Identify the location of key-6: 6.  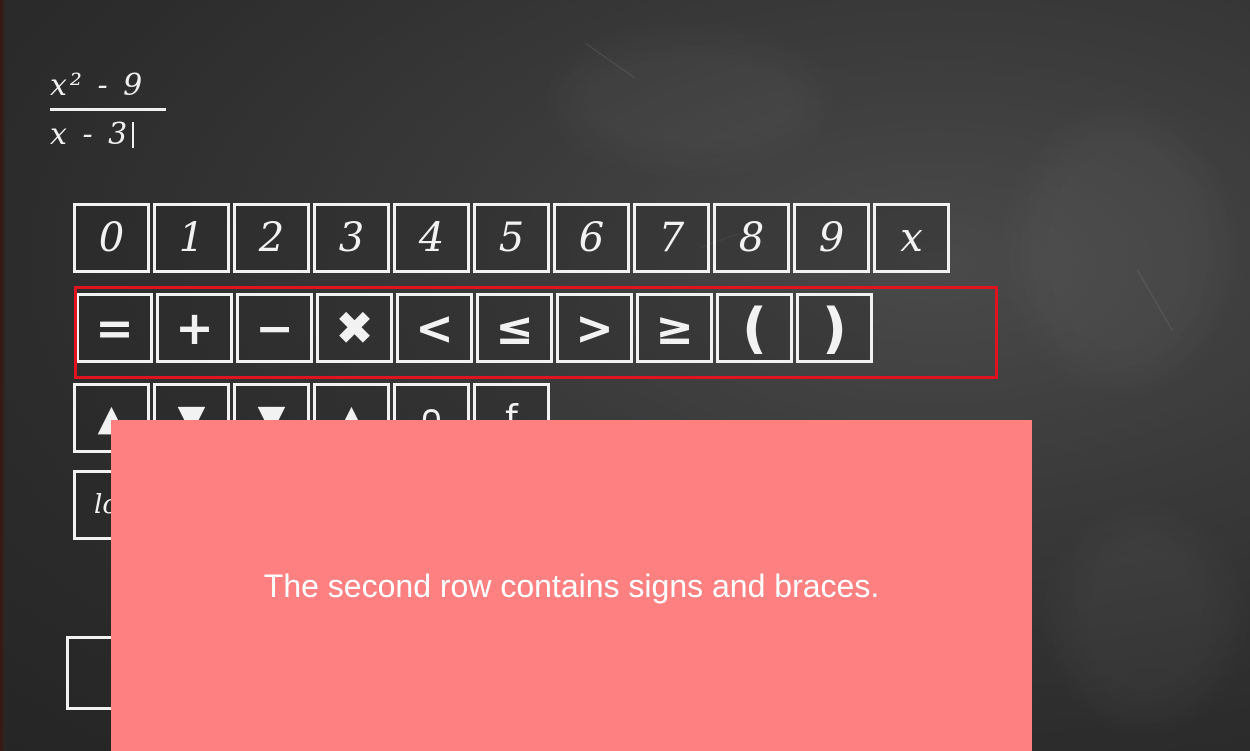
(591, 238).